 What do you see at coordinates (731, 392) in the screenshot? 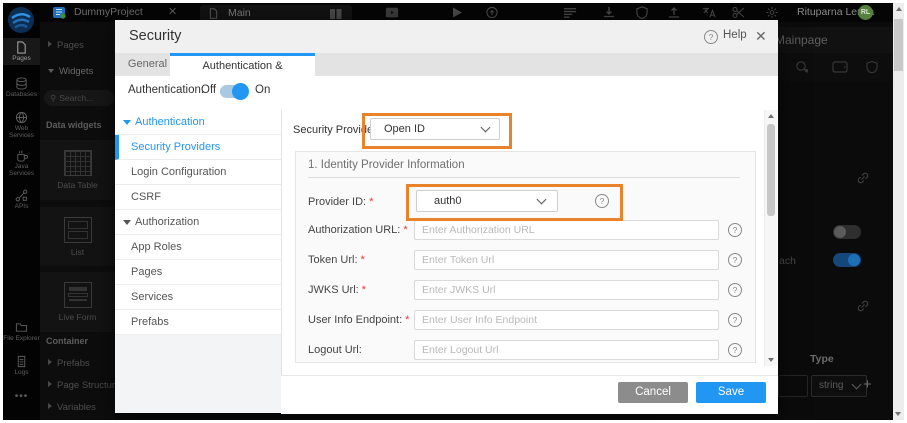
I see `save-button: Save` at bounding box center [731, 392].